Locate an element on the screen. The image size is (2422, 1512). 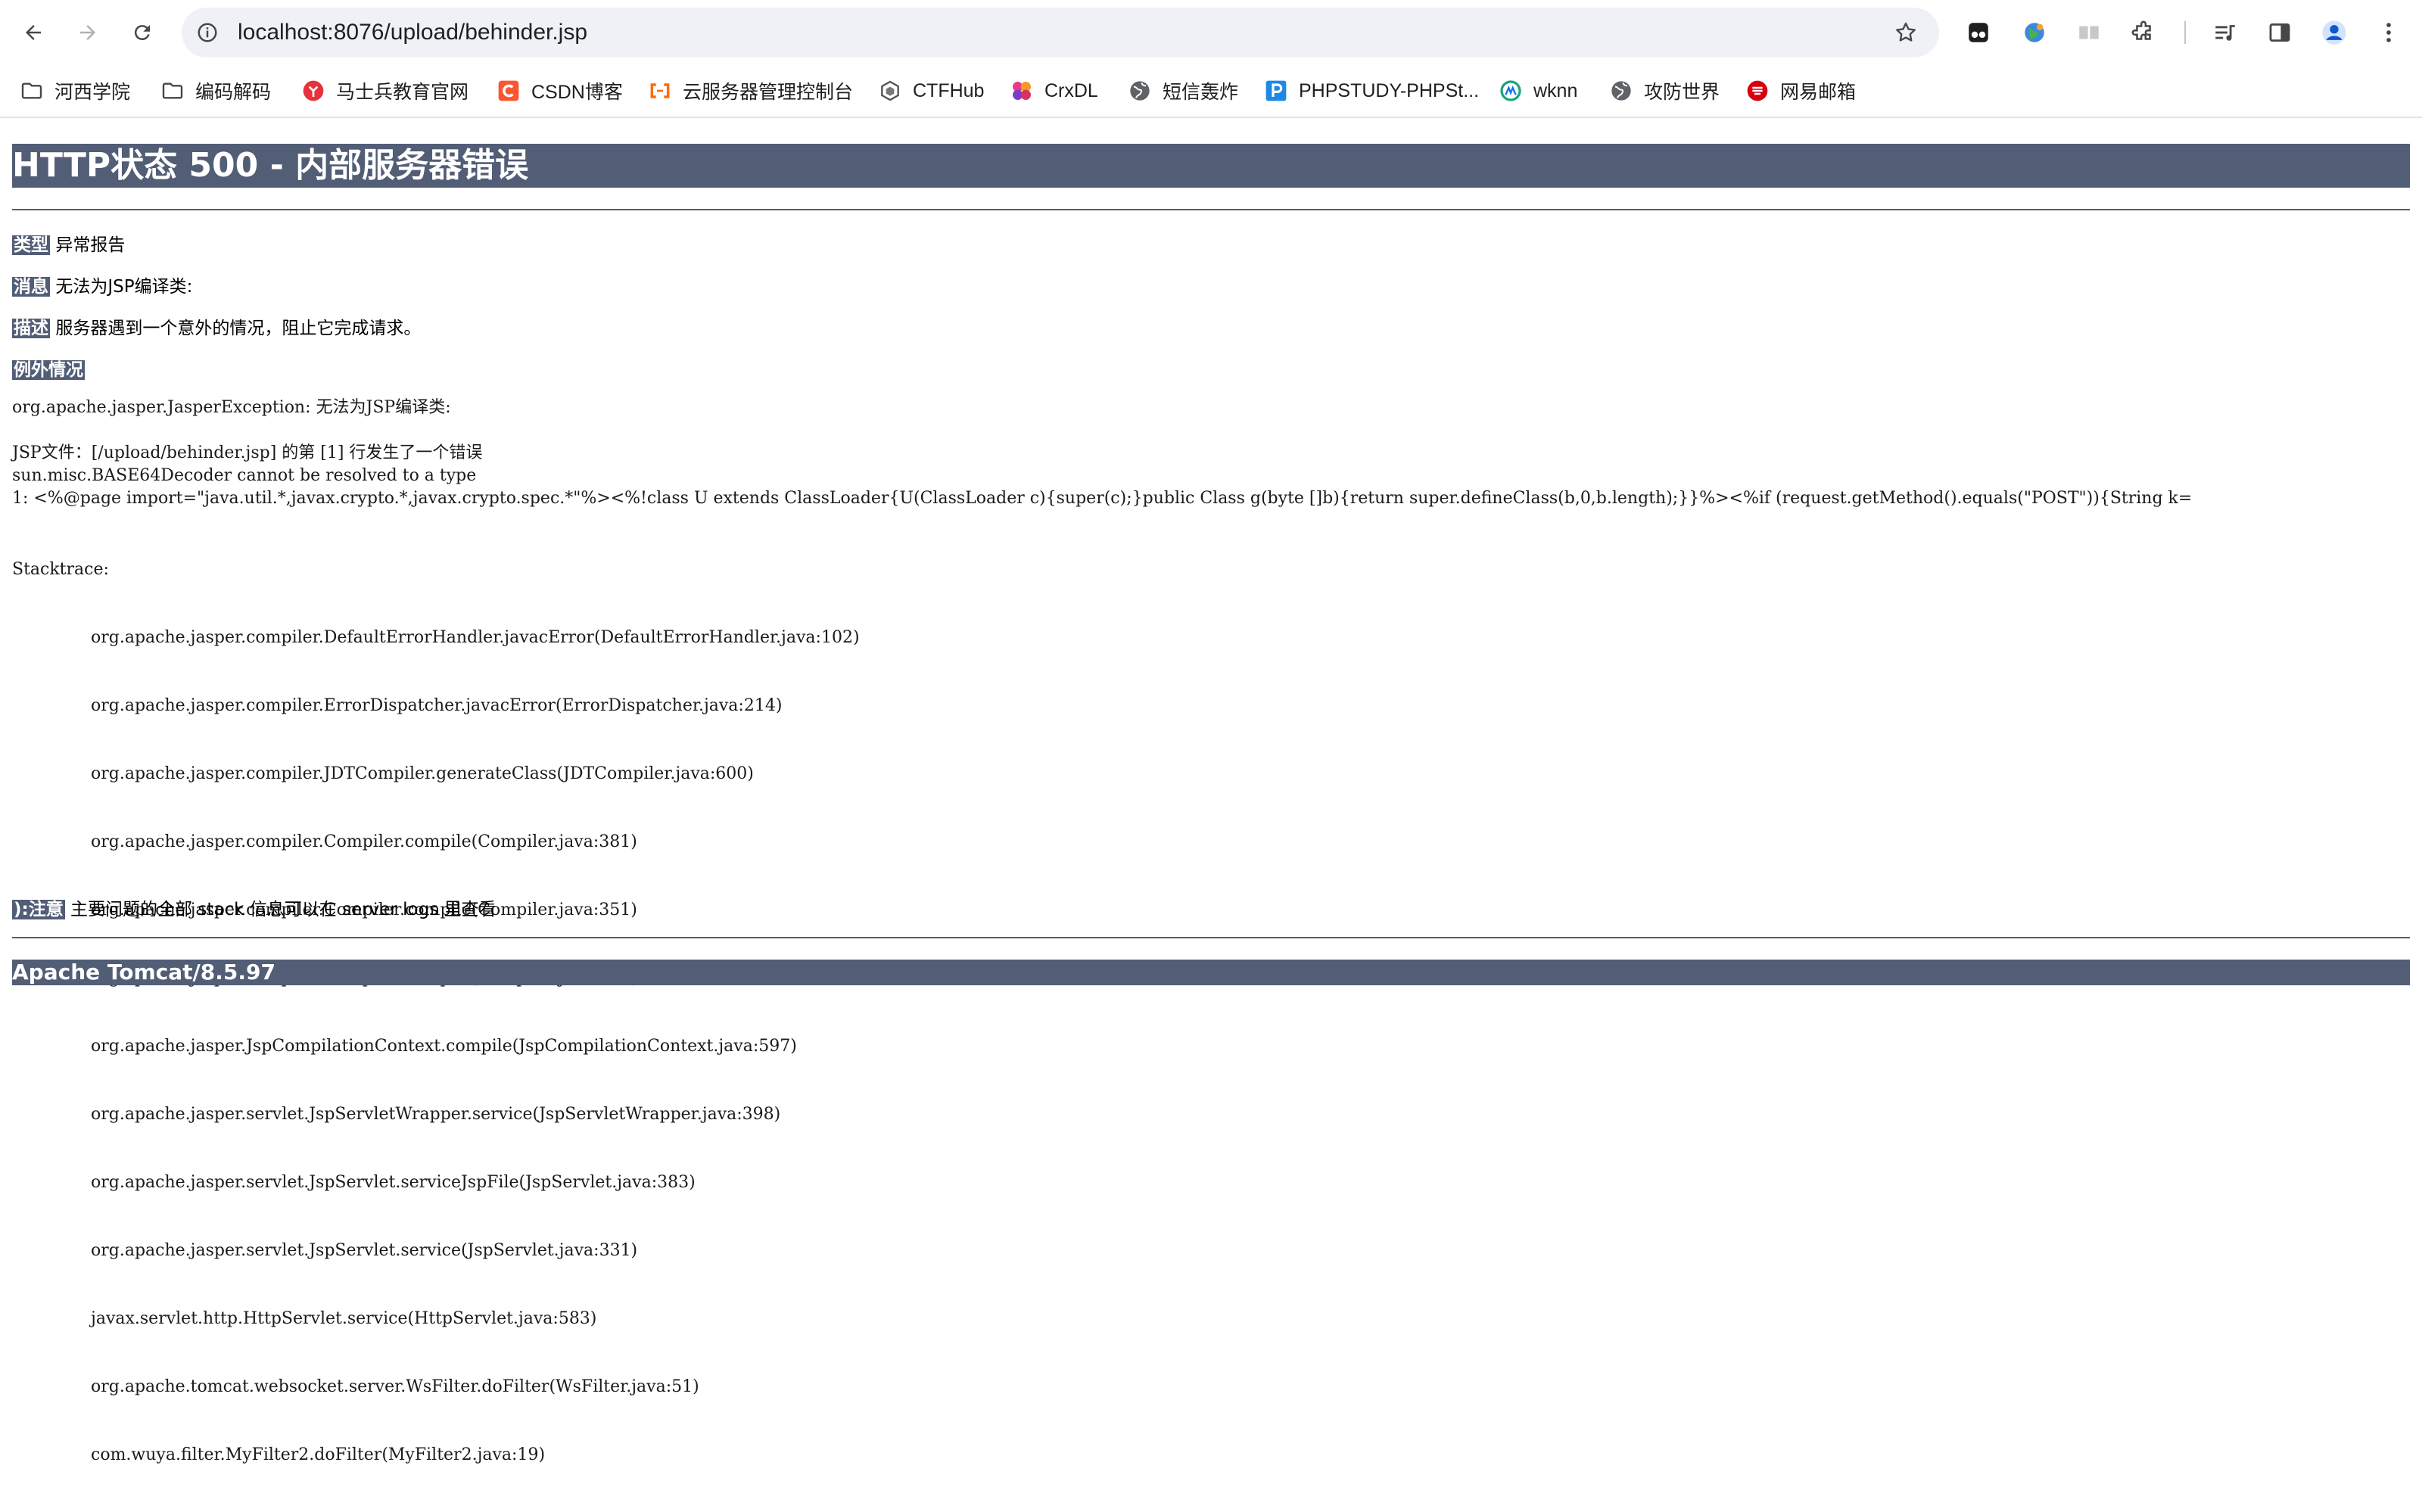
message-row: 消息 无法为JSP编译类: is located at coordinates (102, 284).